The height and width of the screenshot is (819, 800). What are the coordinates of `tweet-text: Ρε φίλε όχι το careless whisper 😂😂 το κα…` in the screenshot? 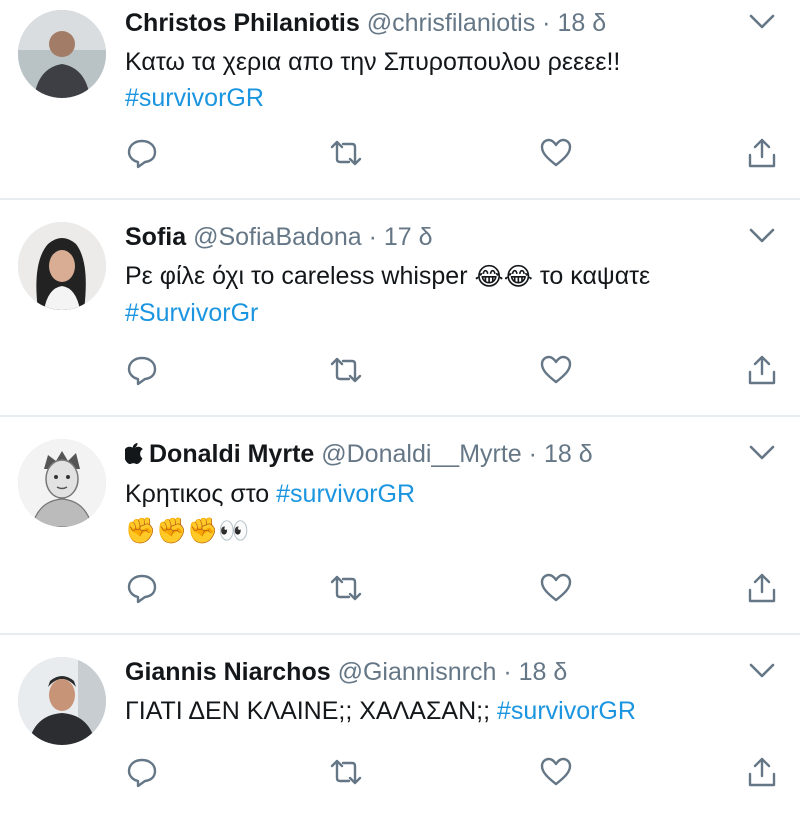 It's located at (452, 294).